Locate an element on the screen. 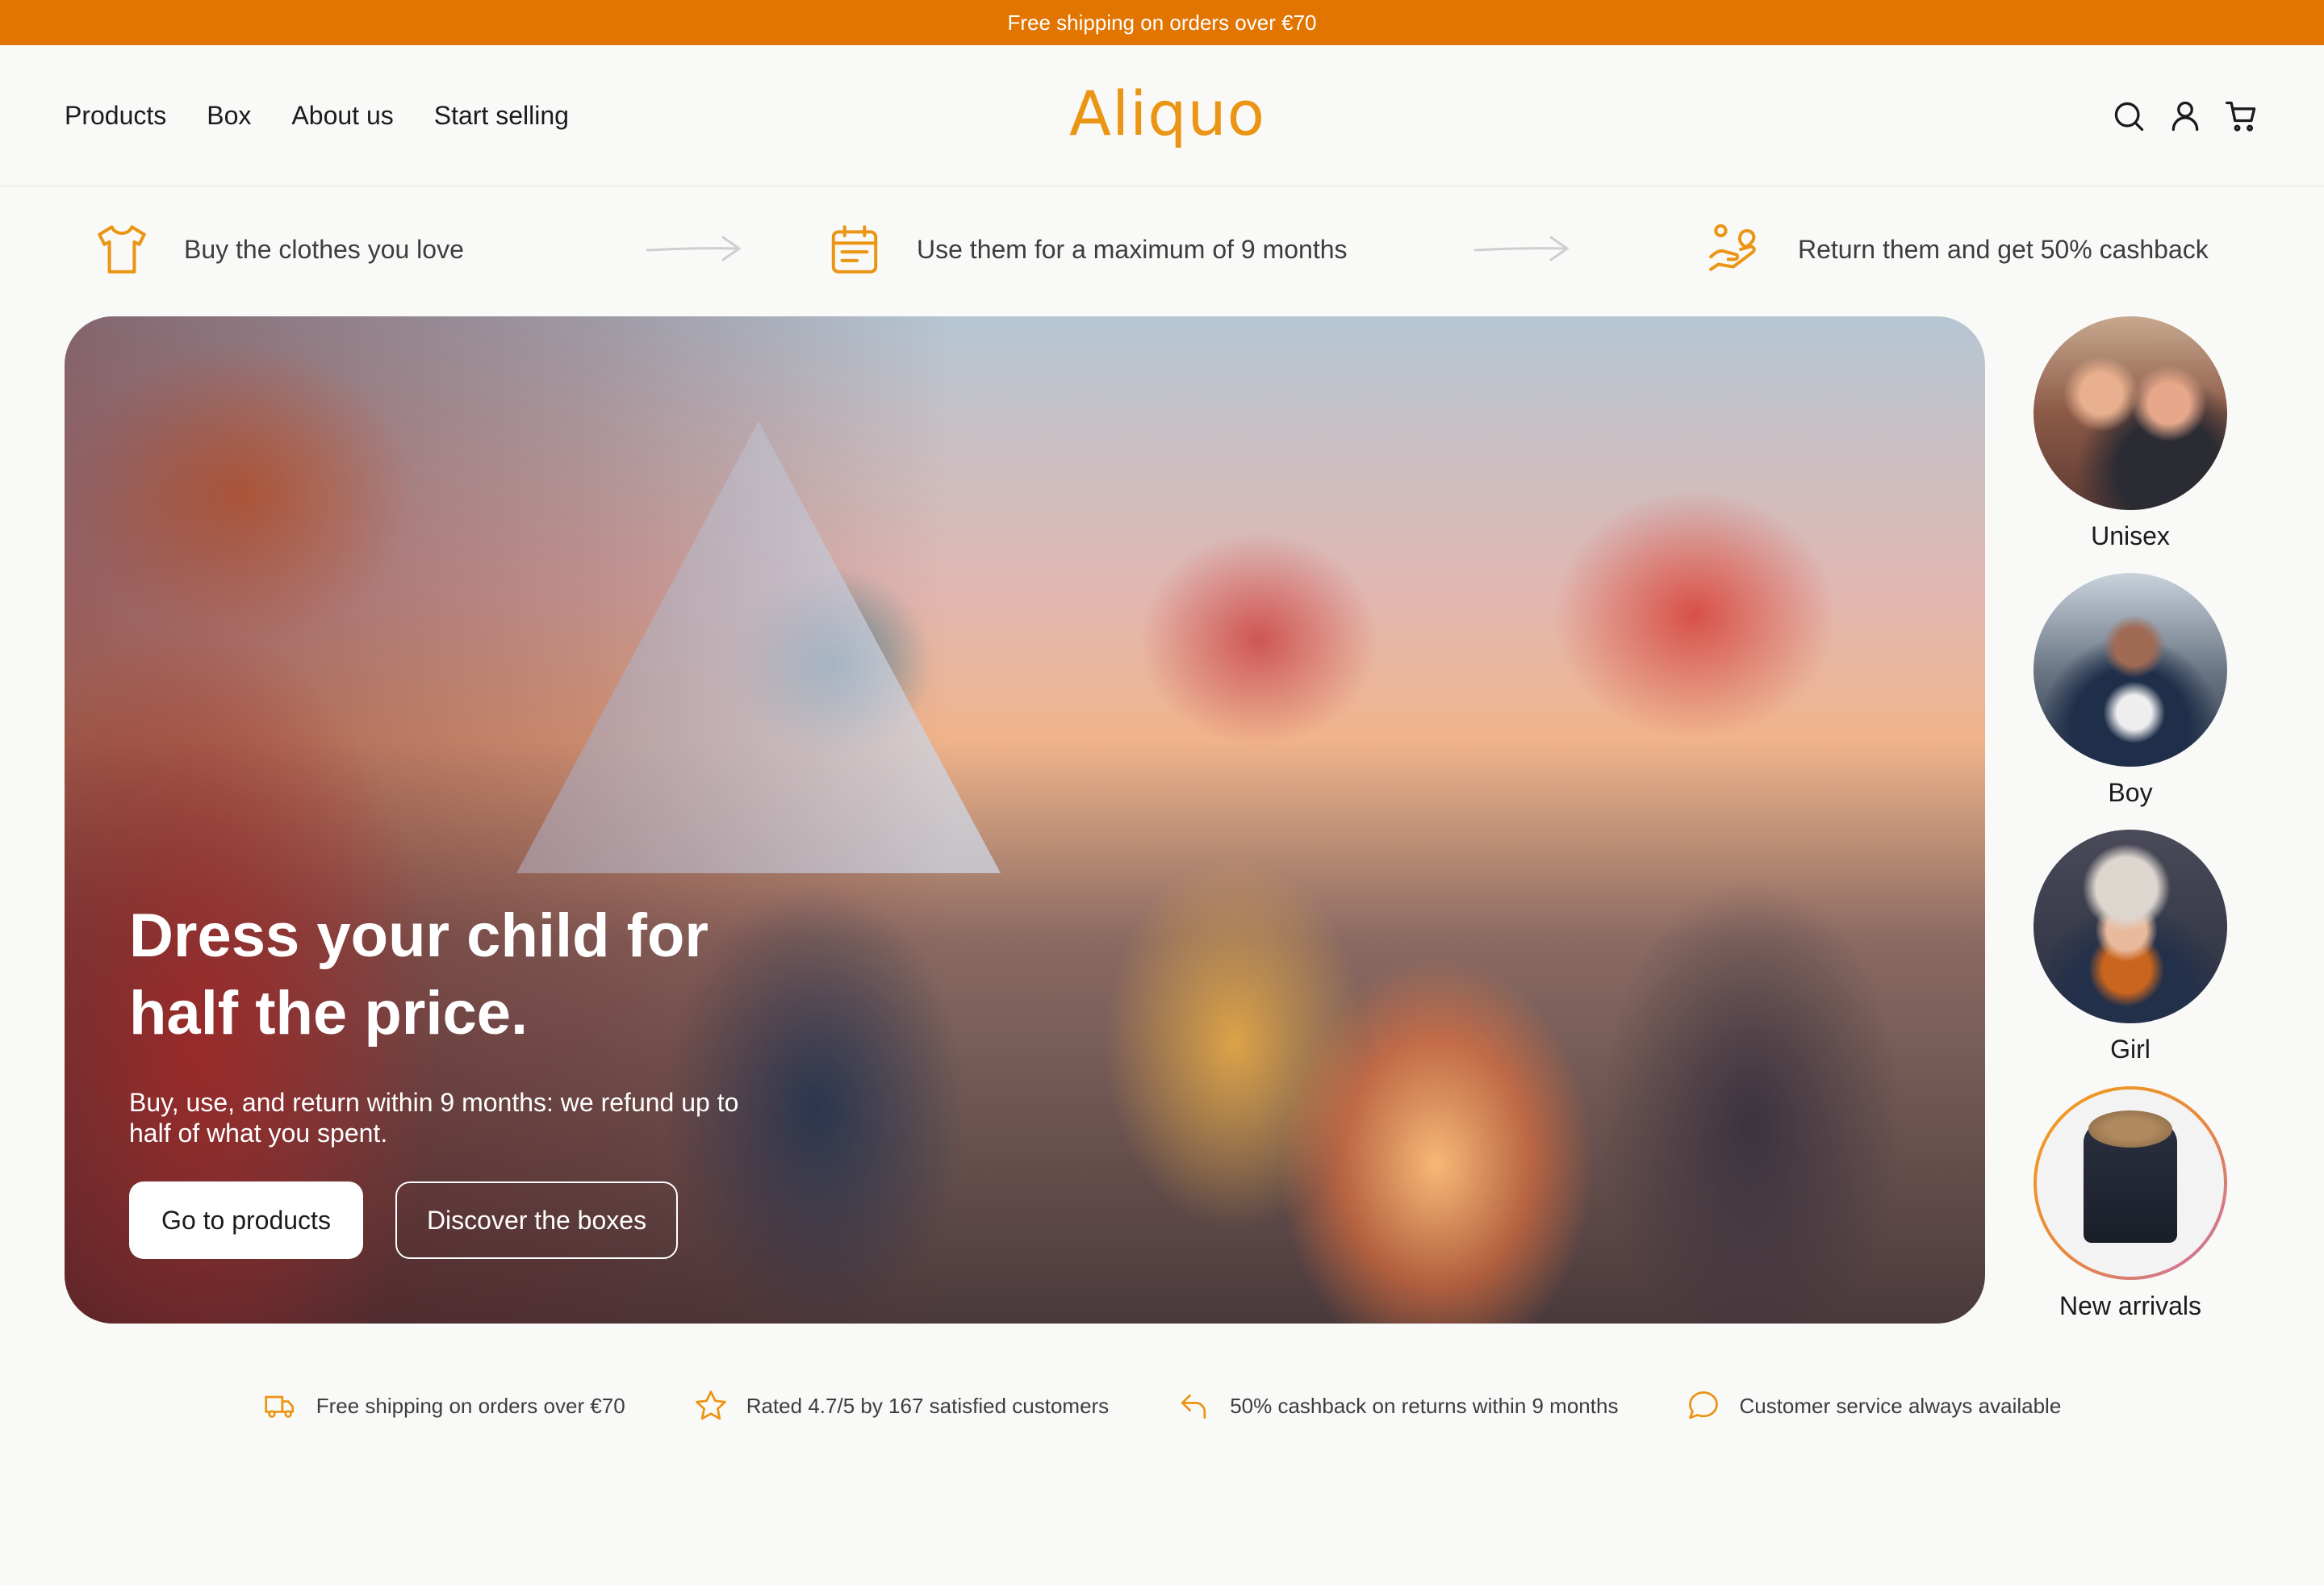  trust-shipping: Free shipping on orders over €70 is located at coordinates (444, 1406).